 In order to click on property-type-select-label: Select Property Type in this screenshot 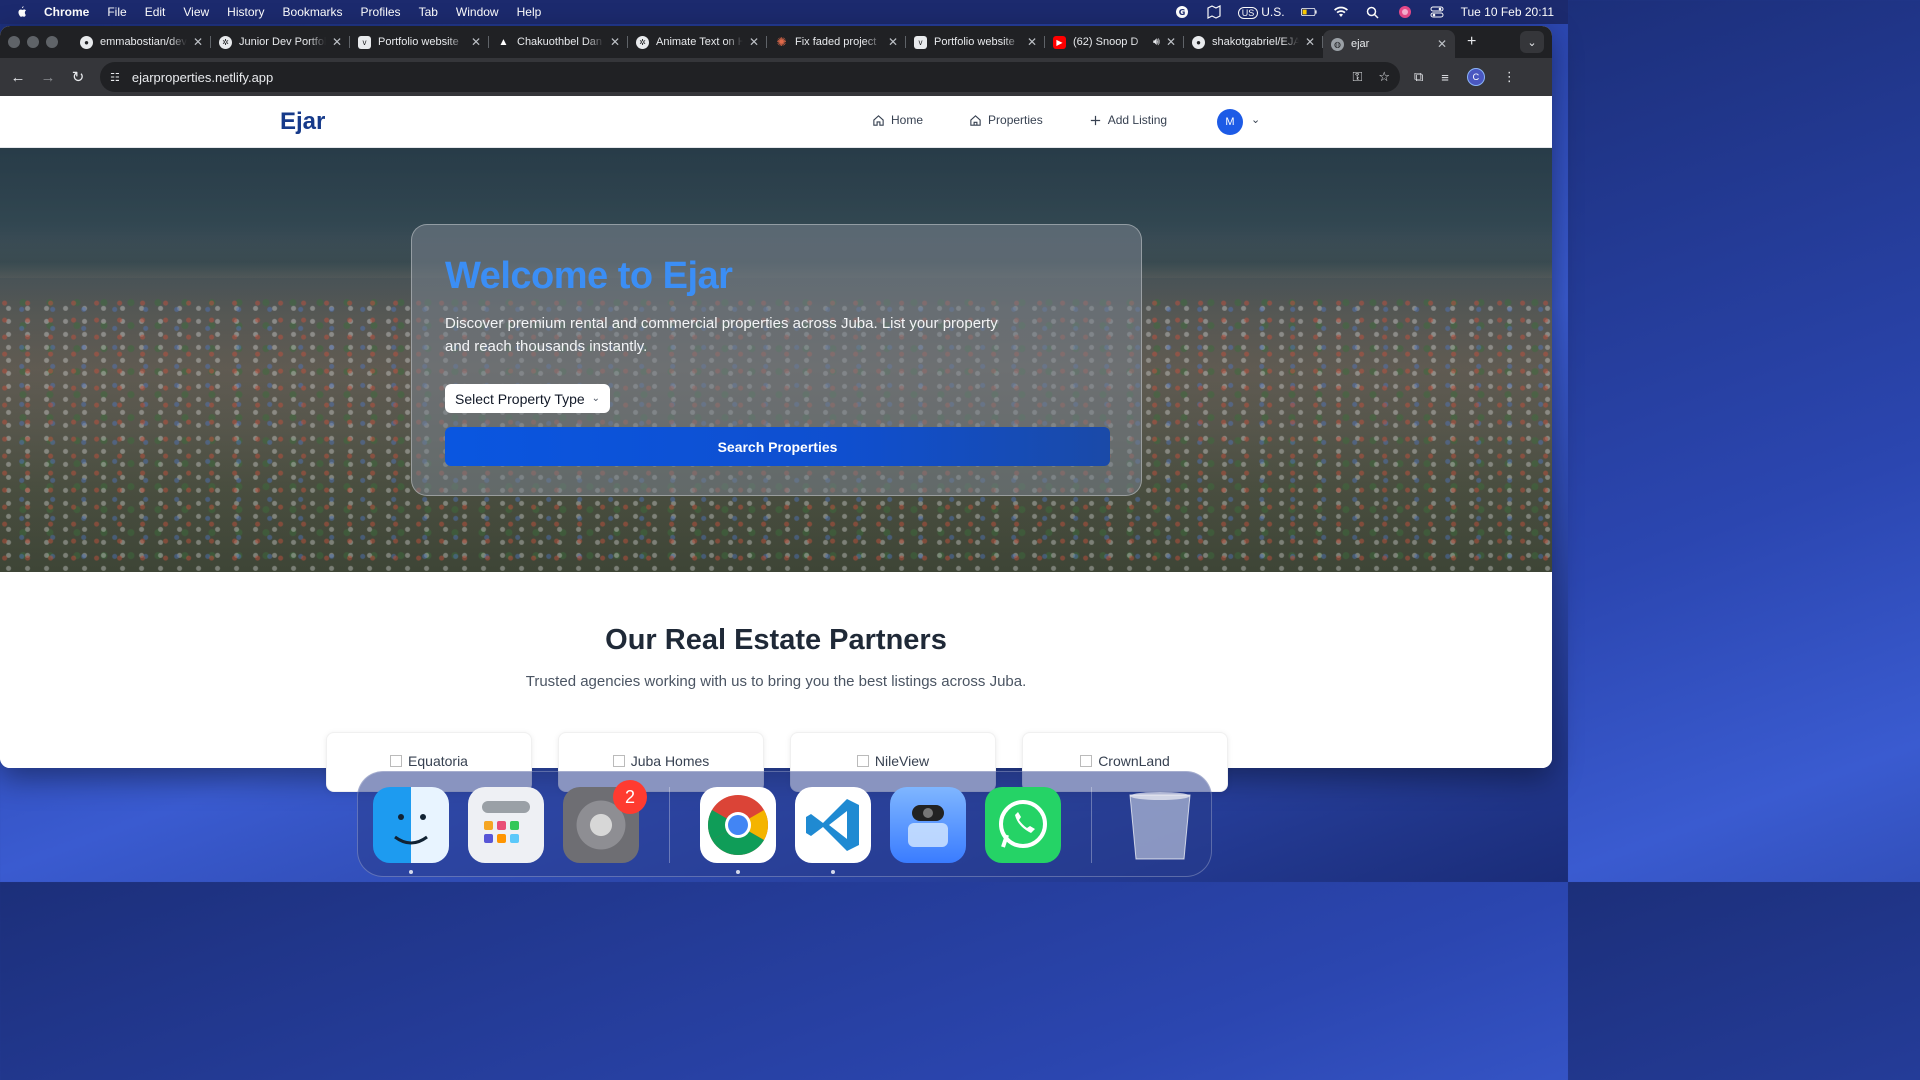, I will do `click(520, 398)`.